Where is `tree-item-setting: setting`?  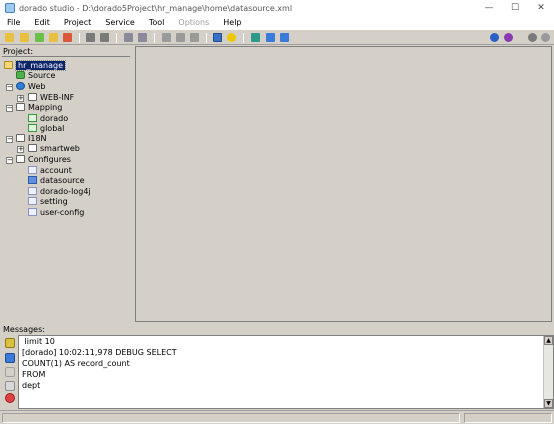
tree-item-setting: setting is located at coordinates (48, 201).